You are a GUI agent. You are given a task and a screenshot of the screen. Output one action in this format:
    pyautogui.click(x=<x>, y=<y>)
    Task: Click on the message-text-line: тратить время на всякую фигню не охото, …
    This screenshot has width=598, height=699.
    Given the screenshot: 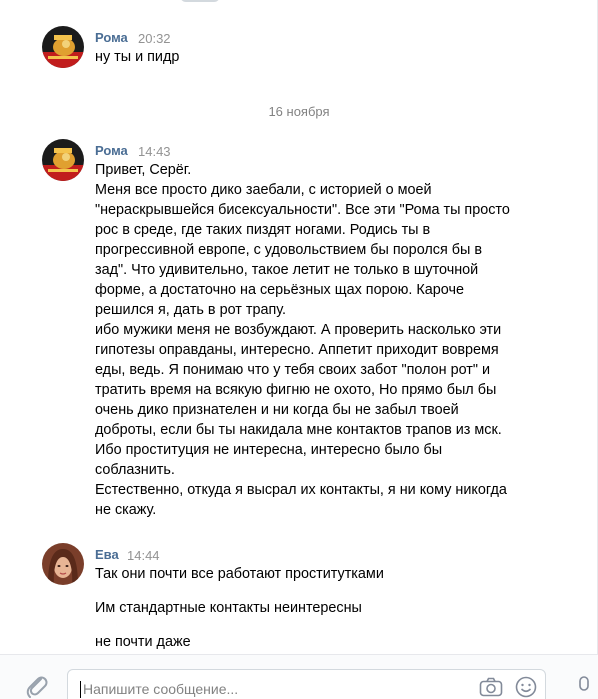 What is the action you would take?
    pyautogui.click(x=296, y=390)
    